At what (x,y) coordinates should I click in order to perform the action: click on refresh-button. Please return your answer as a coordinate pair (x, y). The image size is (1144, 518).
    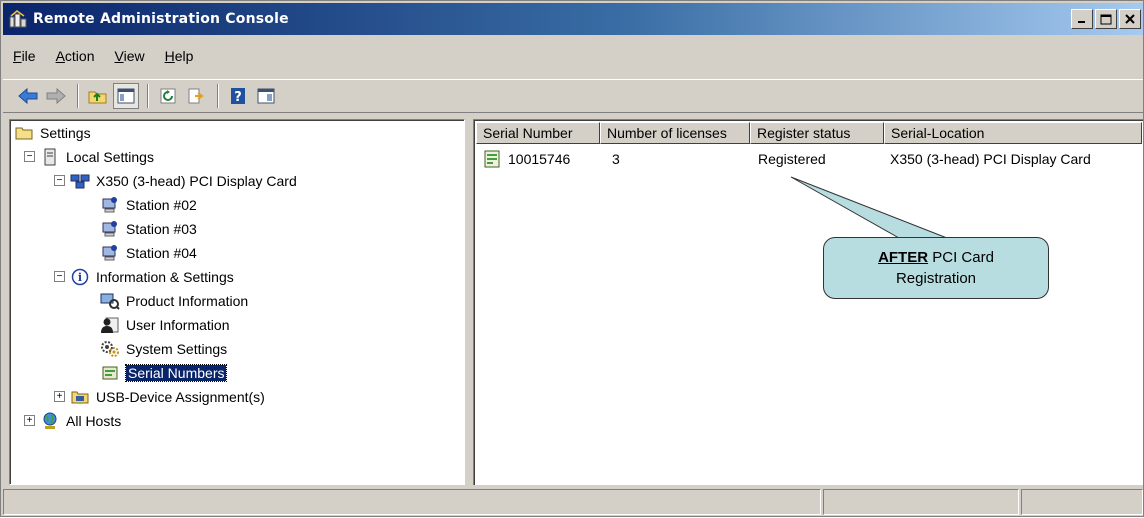
    Looking at the image, I should click on (168, 96).